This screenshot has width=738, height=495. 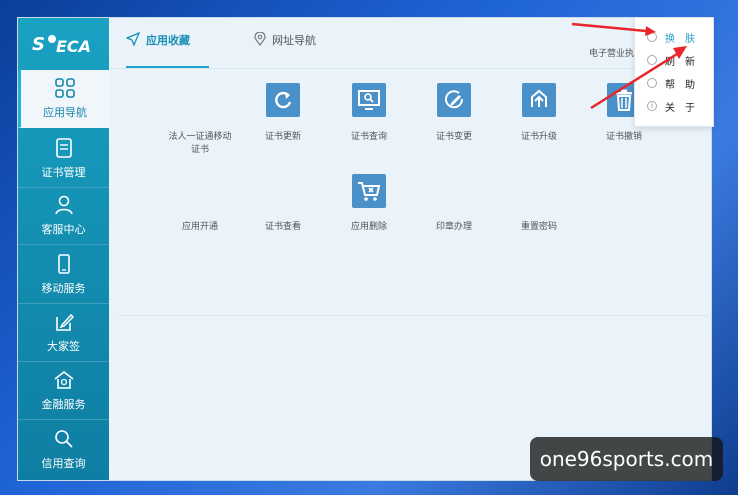 I want to click on edit-circle-icon, so click(x=454, y=99).